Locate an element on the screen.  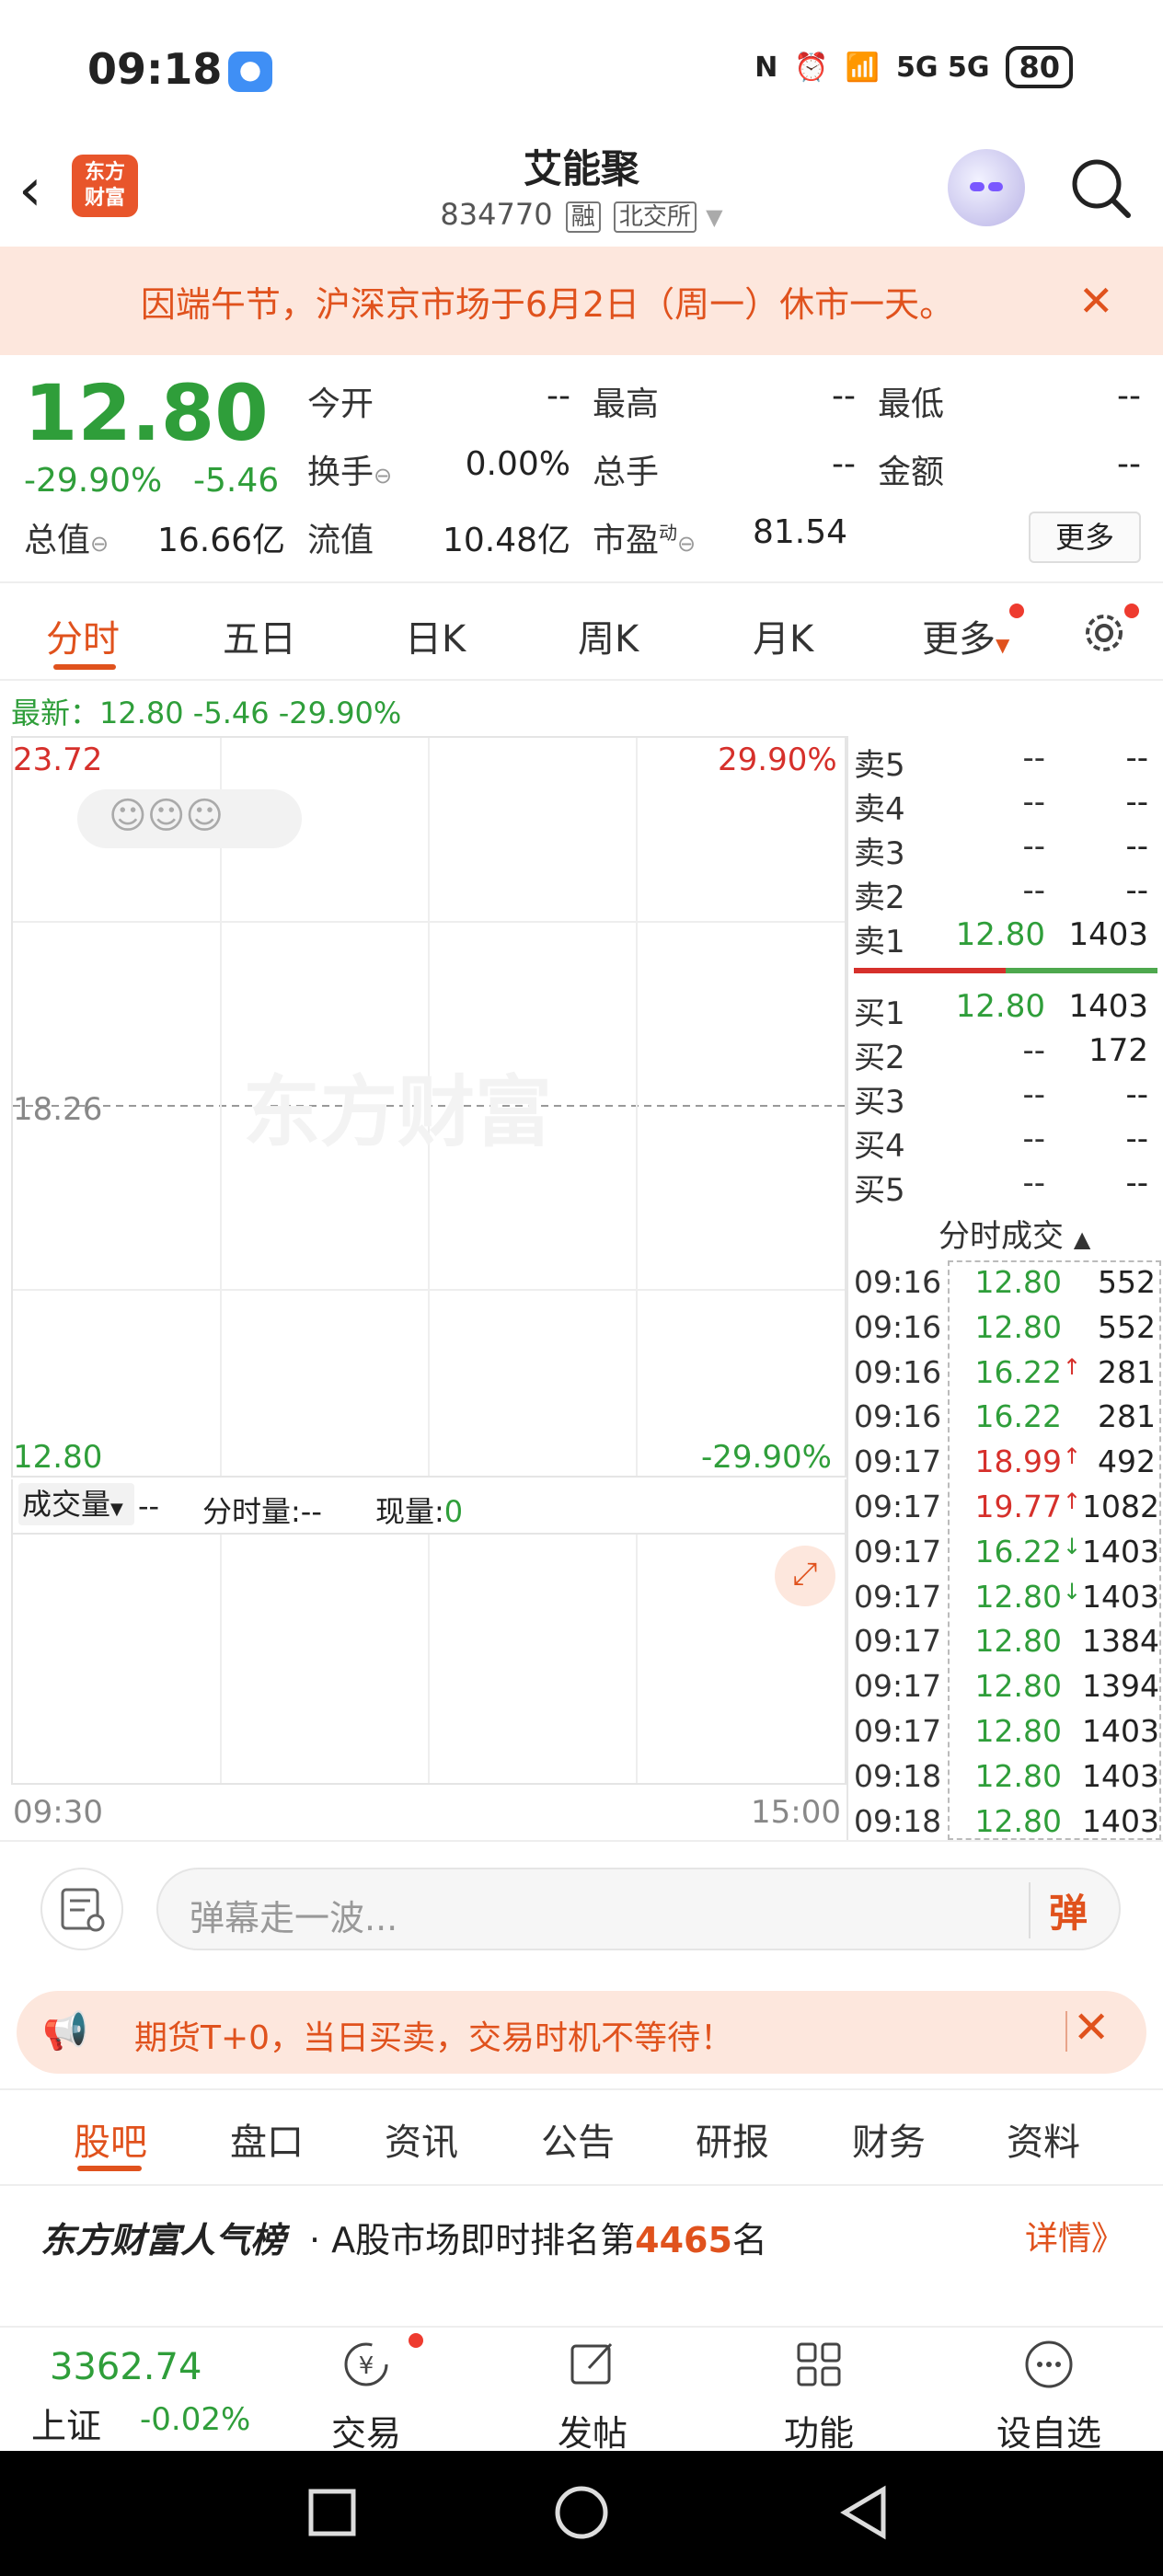
trade-time: 09:18 is located at coordinates (898, 1775).